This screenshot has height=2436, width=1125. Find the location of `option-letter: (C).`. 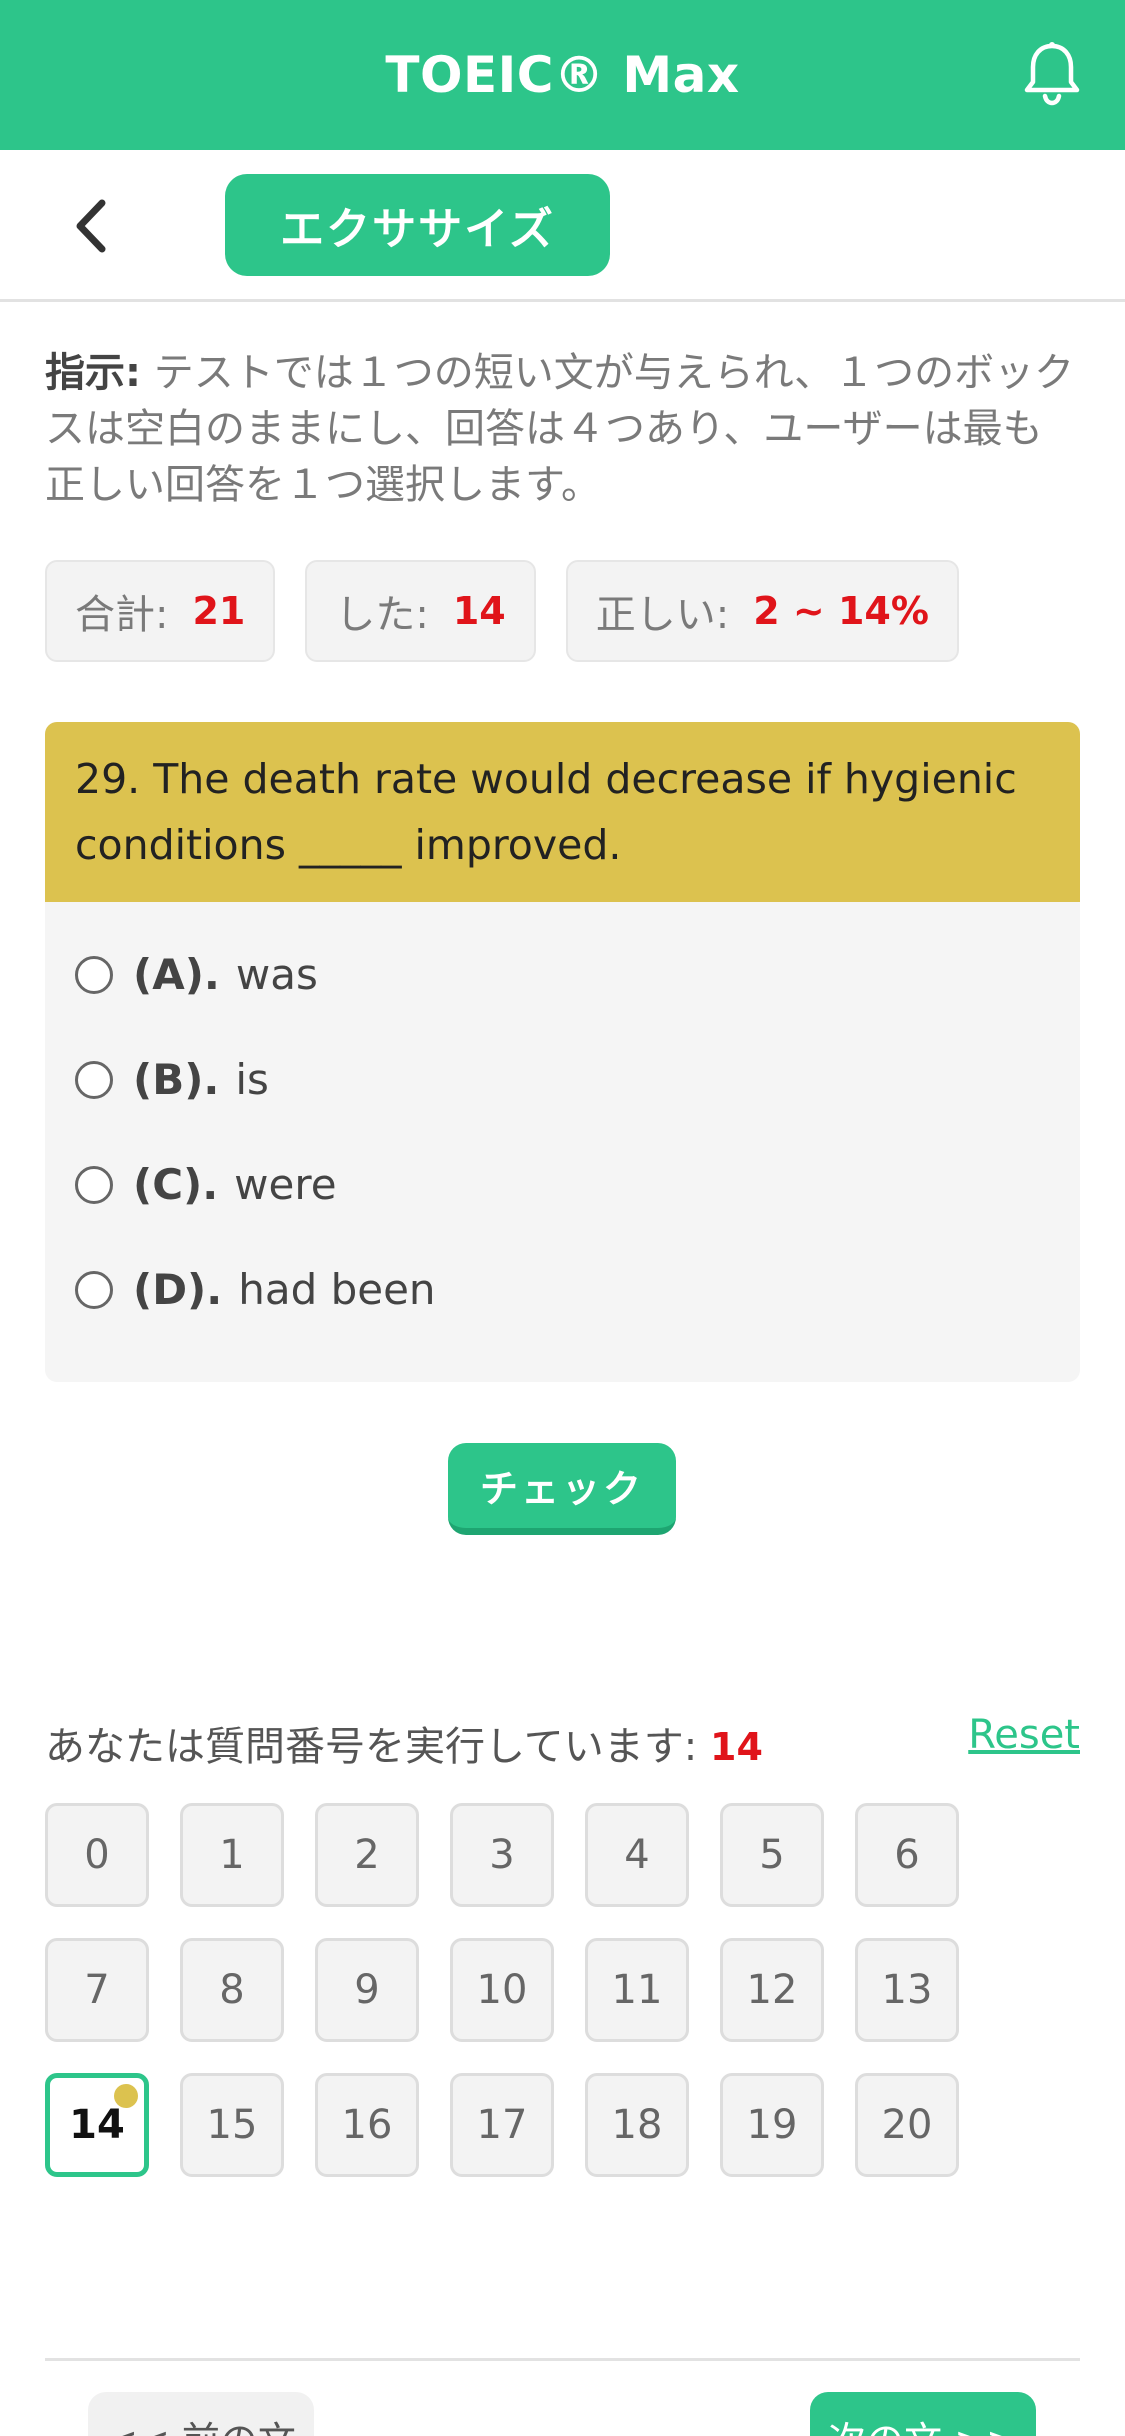

option-letter: (C). is located at coordinates (176, 1184).